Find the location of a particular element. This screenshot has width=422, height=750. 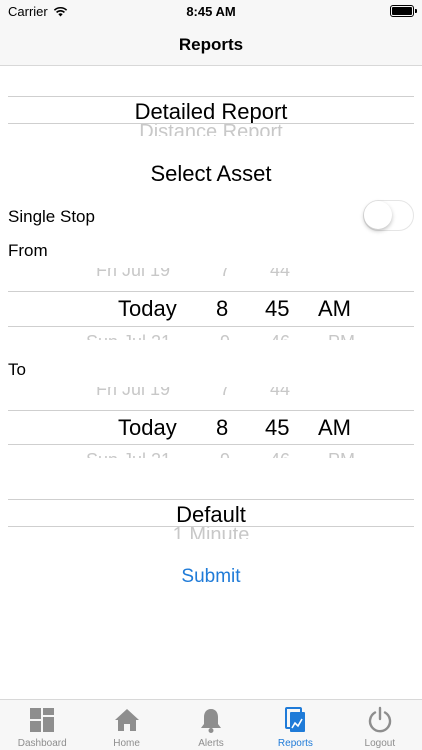

tab-reports: Reports is located at coordinates (295, 725).